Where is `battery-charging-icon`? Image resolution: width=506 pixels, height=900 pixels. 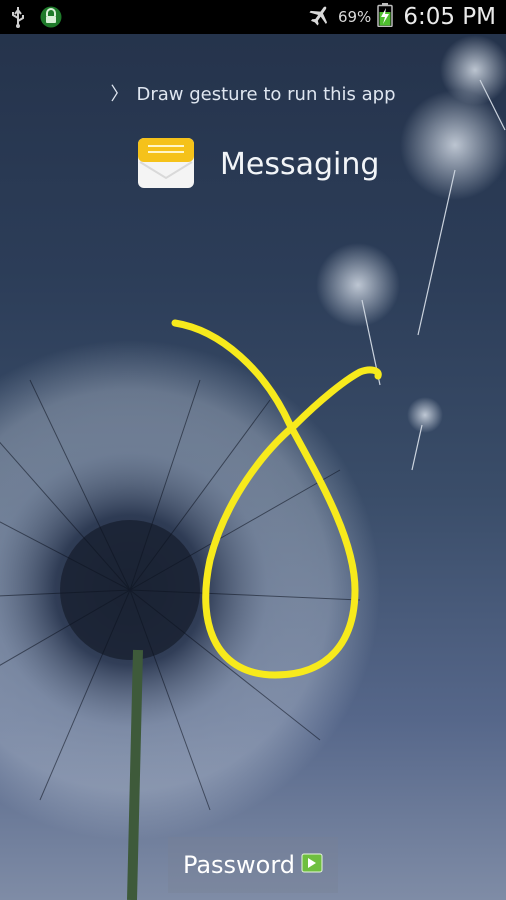 battery-charging-icon is located at coordinates (385, 17).